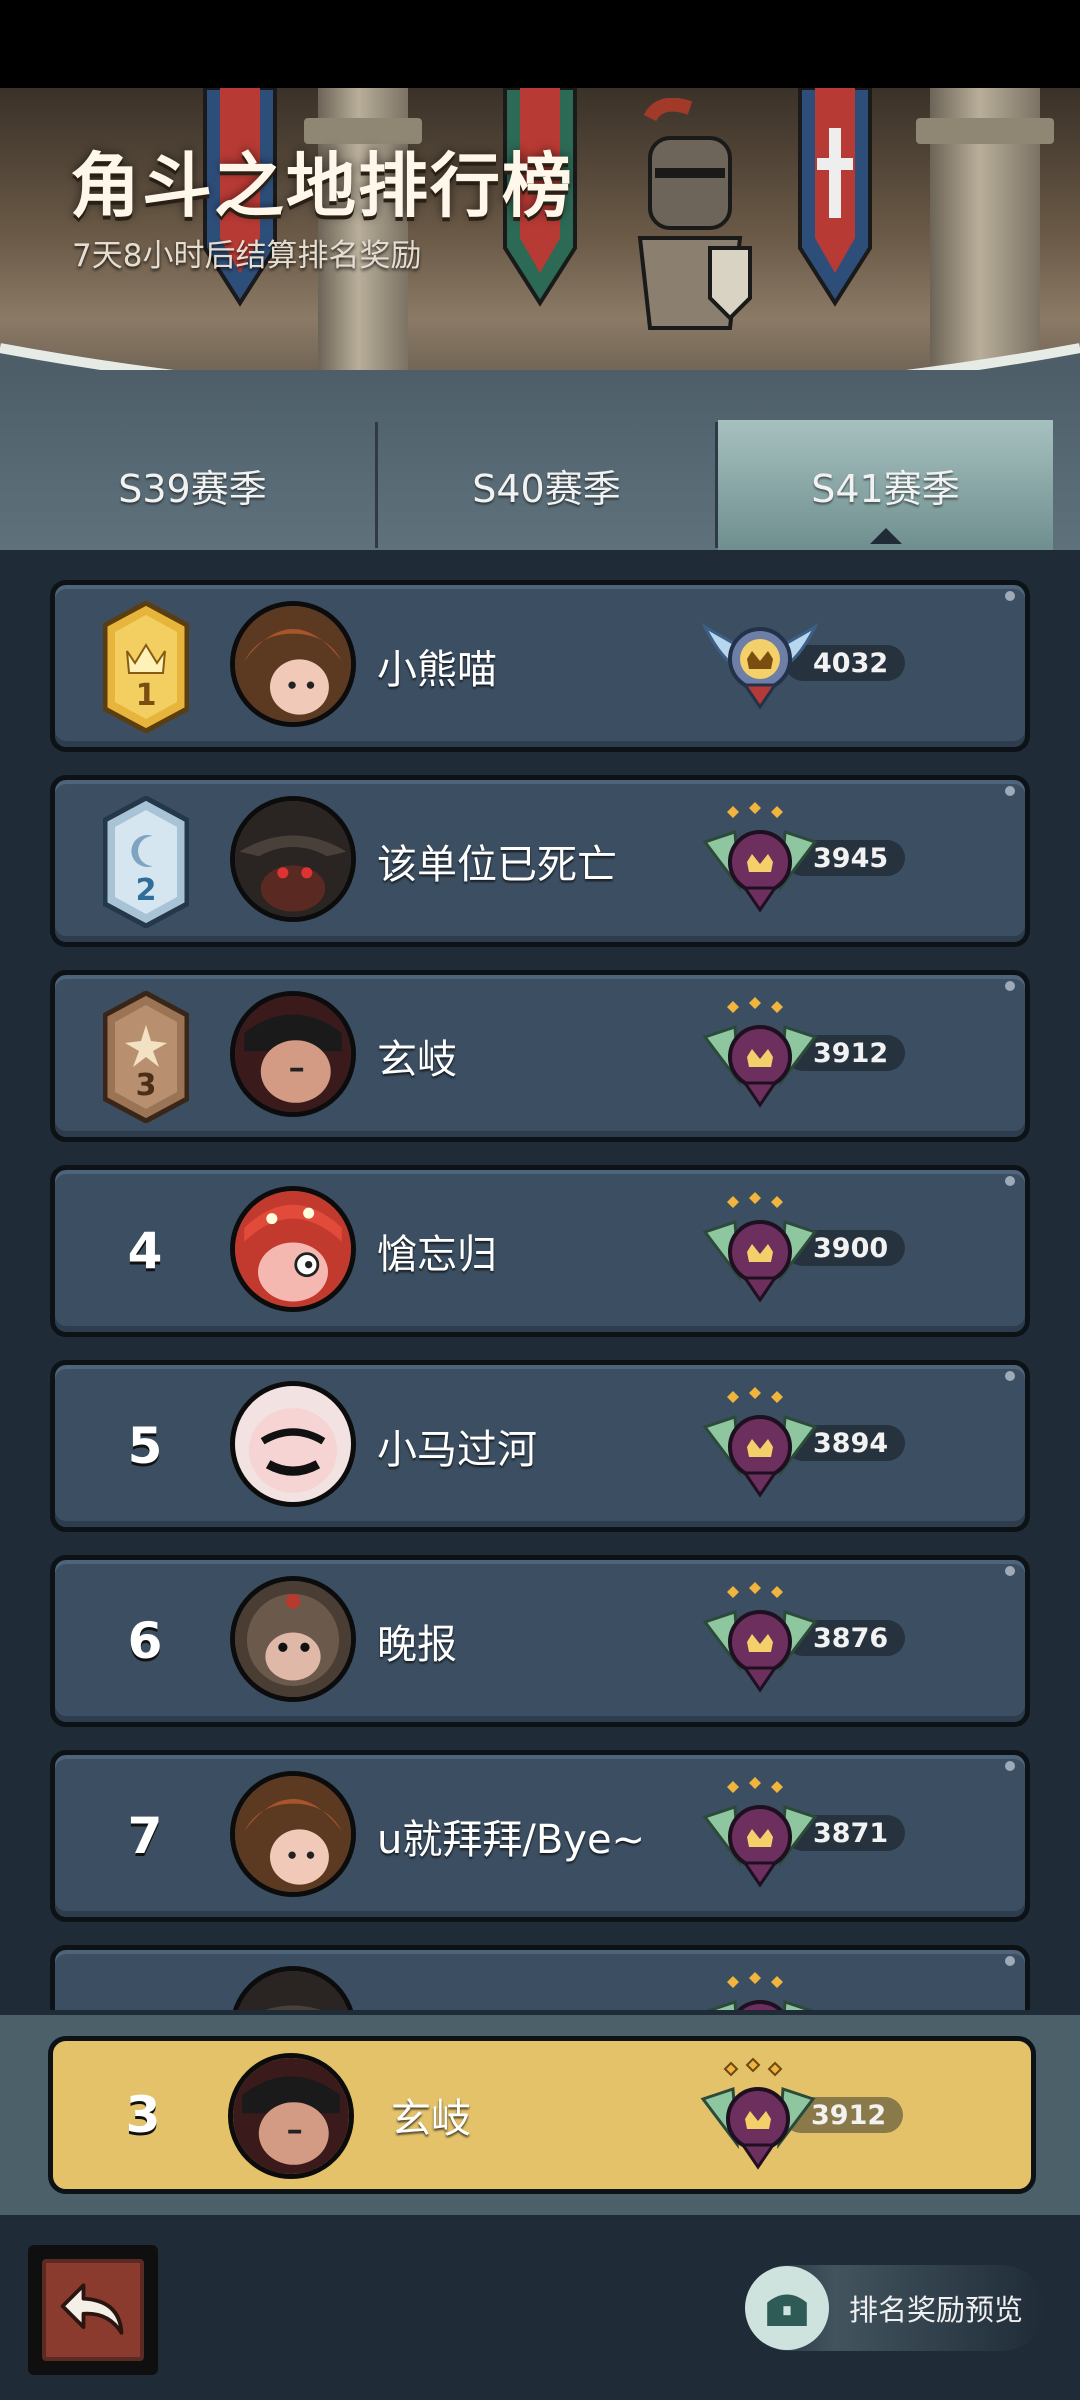 The image size is (1080, 2400). What do you see at coordinates (540, 1446) in the screenshot?
I see `leaderboard-row: 5 小马过河 3894` at bounding box center [540, 1446].